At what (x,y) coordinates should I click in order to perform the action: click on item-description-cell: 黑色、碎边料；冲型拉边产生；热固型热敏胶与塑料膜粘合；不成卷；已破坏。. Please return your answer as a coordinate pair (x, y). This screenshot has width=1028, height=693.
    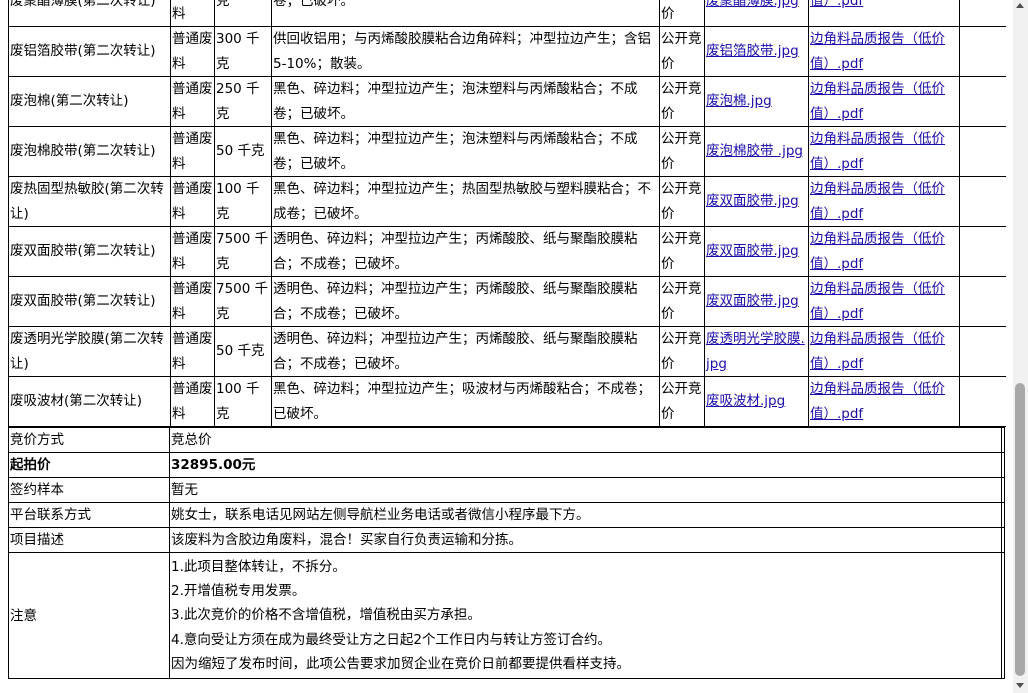
    Looking at the image, I should click on (465, 201).